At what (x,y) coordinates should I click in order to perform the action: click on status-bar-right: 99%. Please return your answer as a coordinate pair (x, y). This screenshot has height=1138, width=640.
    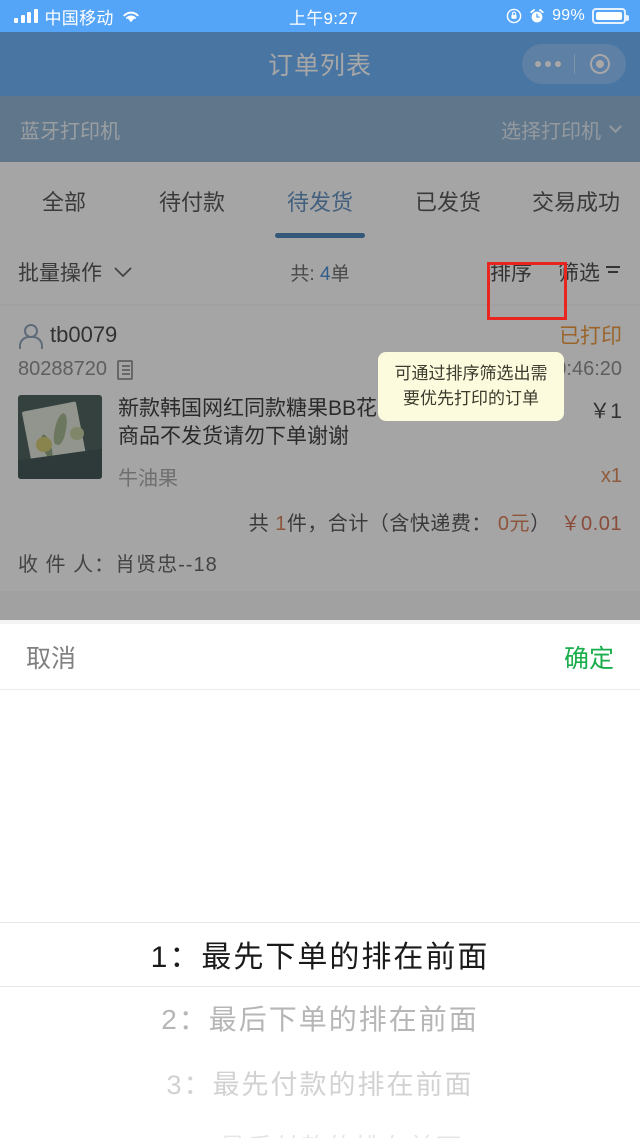
    Looking at the image, I should click on (567, 16).